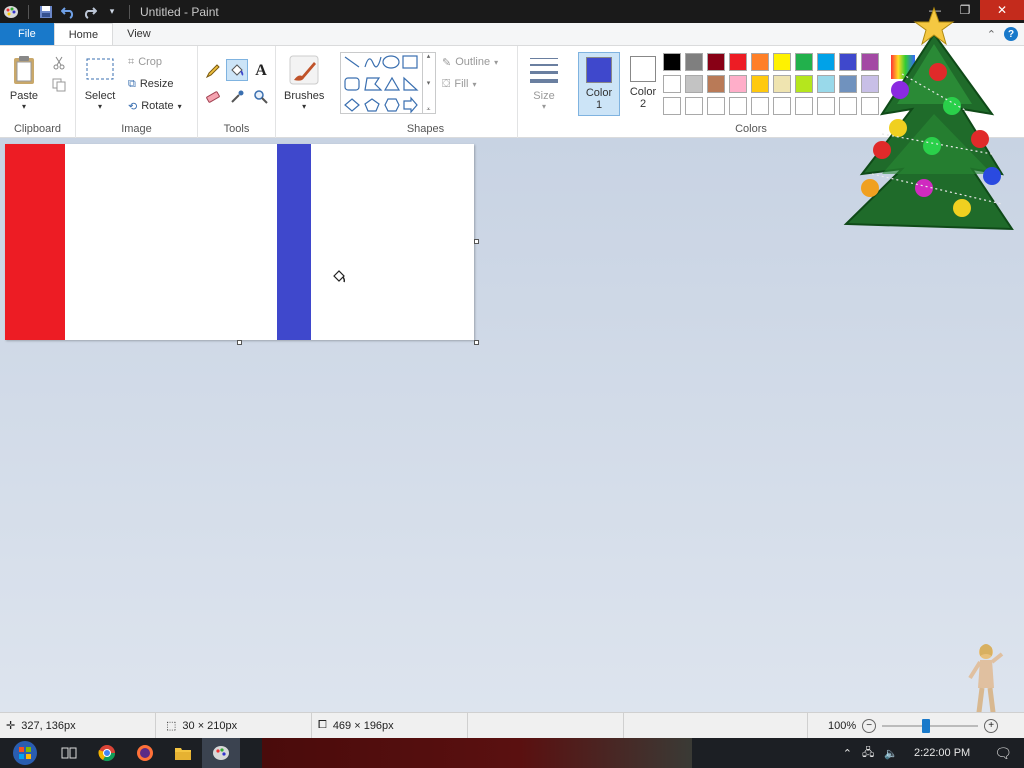 The height and width of the screenshot is (768, 1024). Describe the element at coordinates (112, 12) in the screenshot. I see `customize-qat-icon: ▾` at that location.